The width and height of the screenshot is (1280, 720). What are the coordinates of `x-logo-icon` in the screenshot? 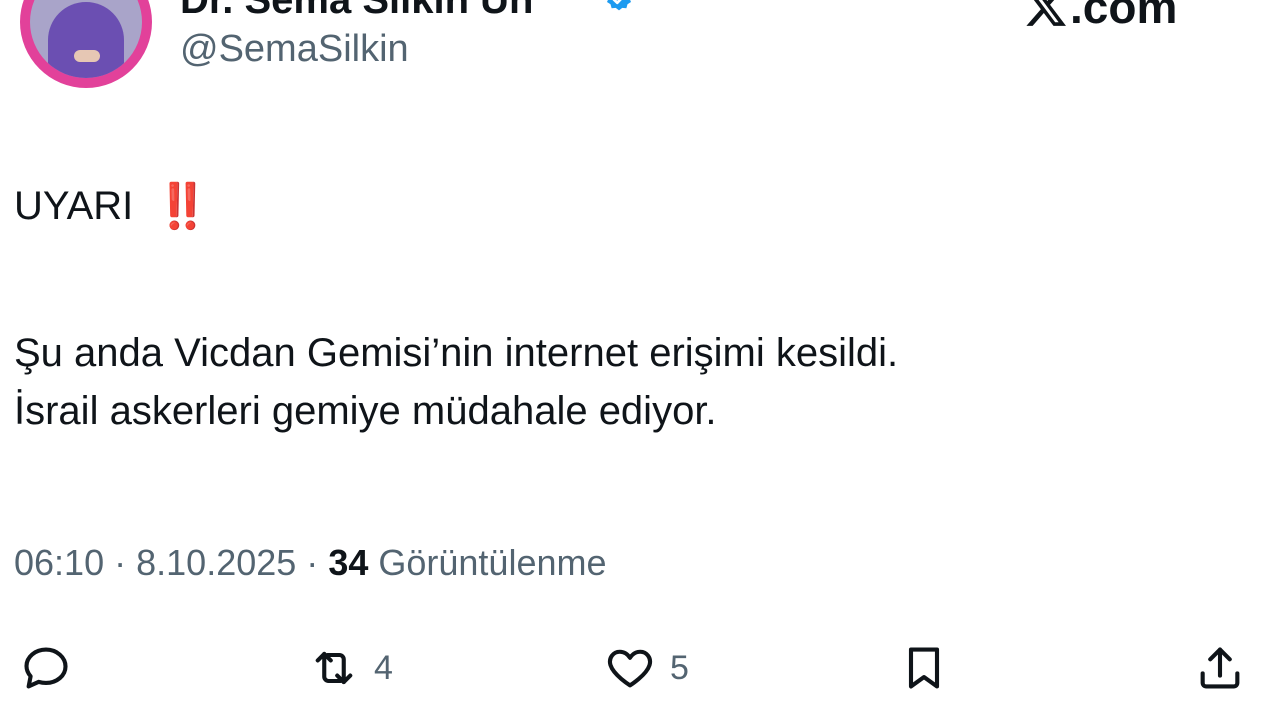 It's located at (1046, 13).